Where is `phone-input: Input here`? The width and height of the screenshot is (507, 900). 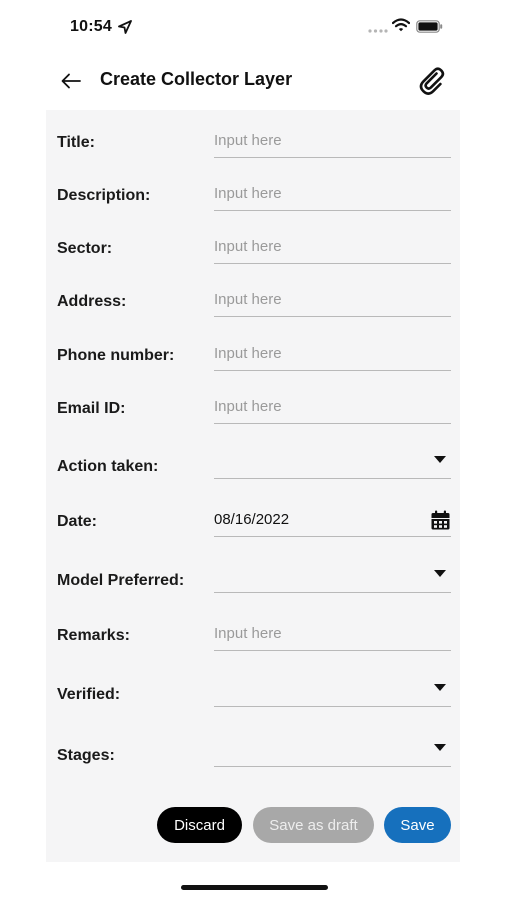 phone-input: Input here is located at coordinates (332, 356).